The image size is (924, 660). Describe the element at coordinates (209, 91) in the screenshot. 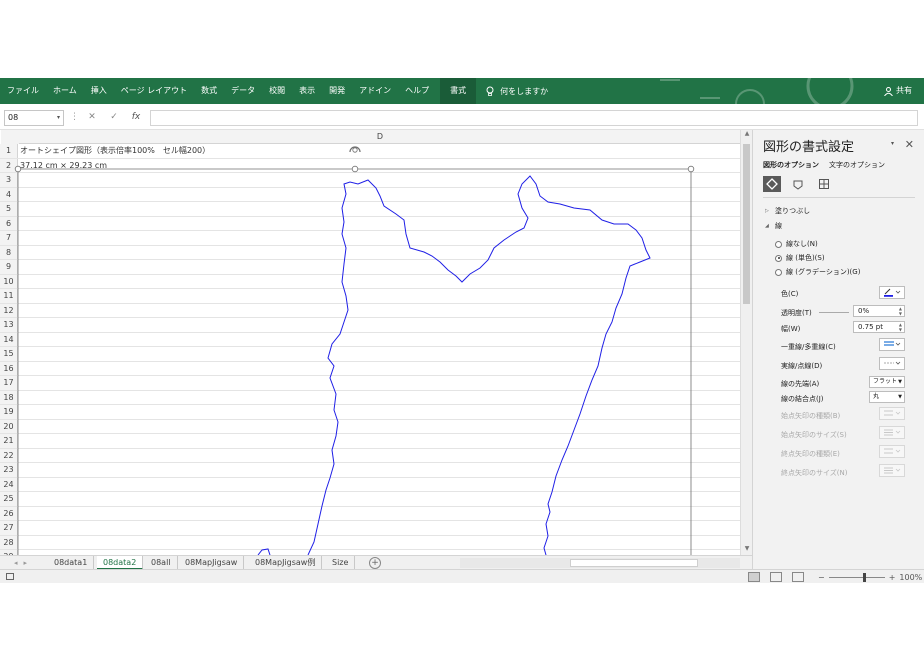

I see `tab-formulas: 数式` at that location.